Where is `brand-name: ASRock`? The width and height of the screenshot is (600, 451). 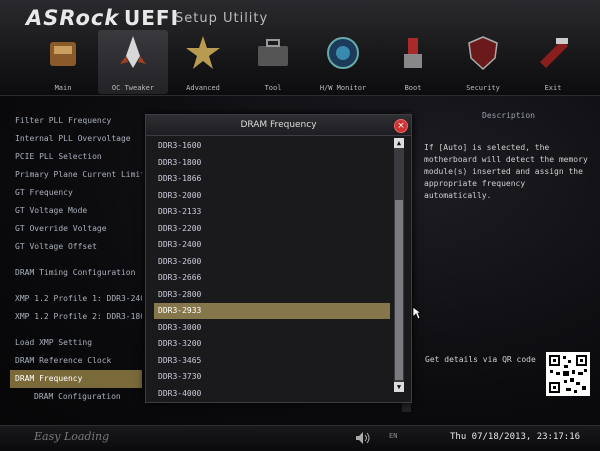 brand-name: ASRock is located at coordinates (73, 18).